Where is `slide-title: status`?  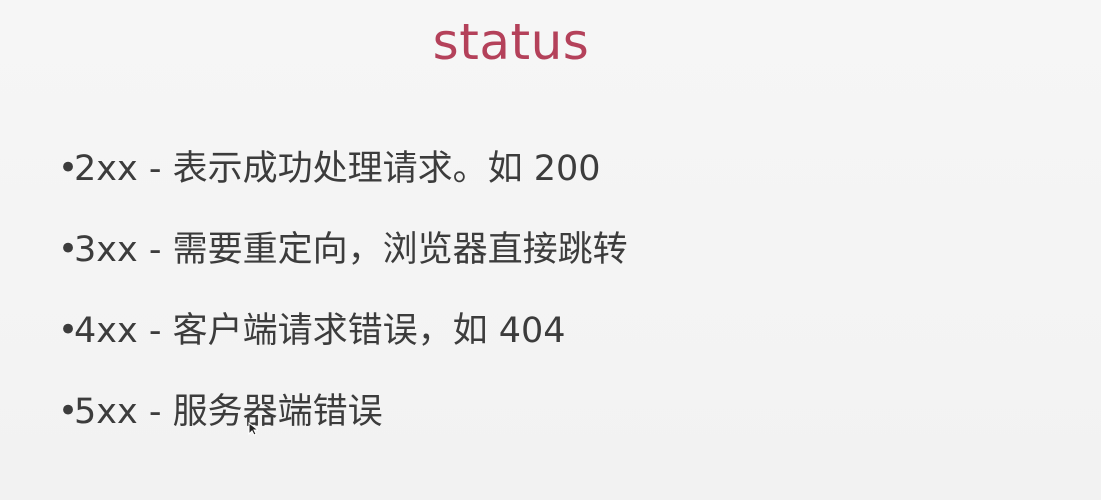
slide-title: status is located at coordinates (511, 42).